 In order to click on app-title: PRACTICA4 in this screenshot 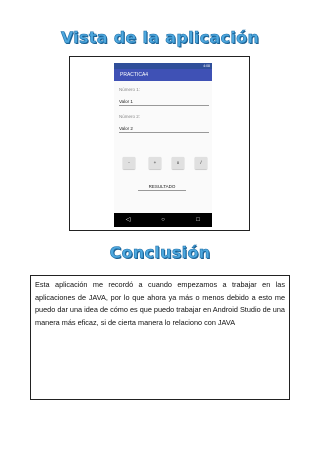, I will do `click(134, 75)`.